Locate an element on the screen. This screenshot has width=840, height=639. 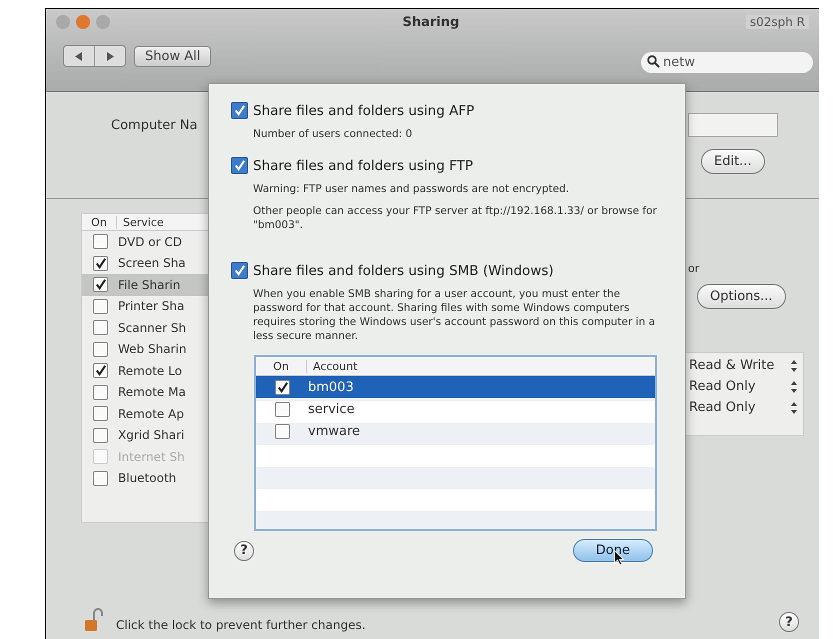
description-text: Number of users connected: 0 is located at coordinates (333, 134).